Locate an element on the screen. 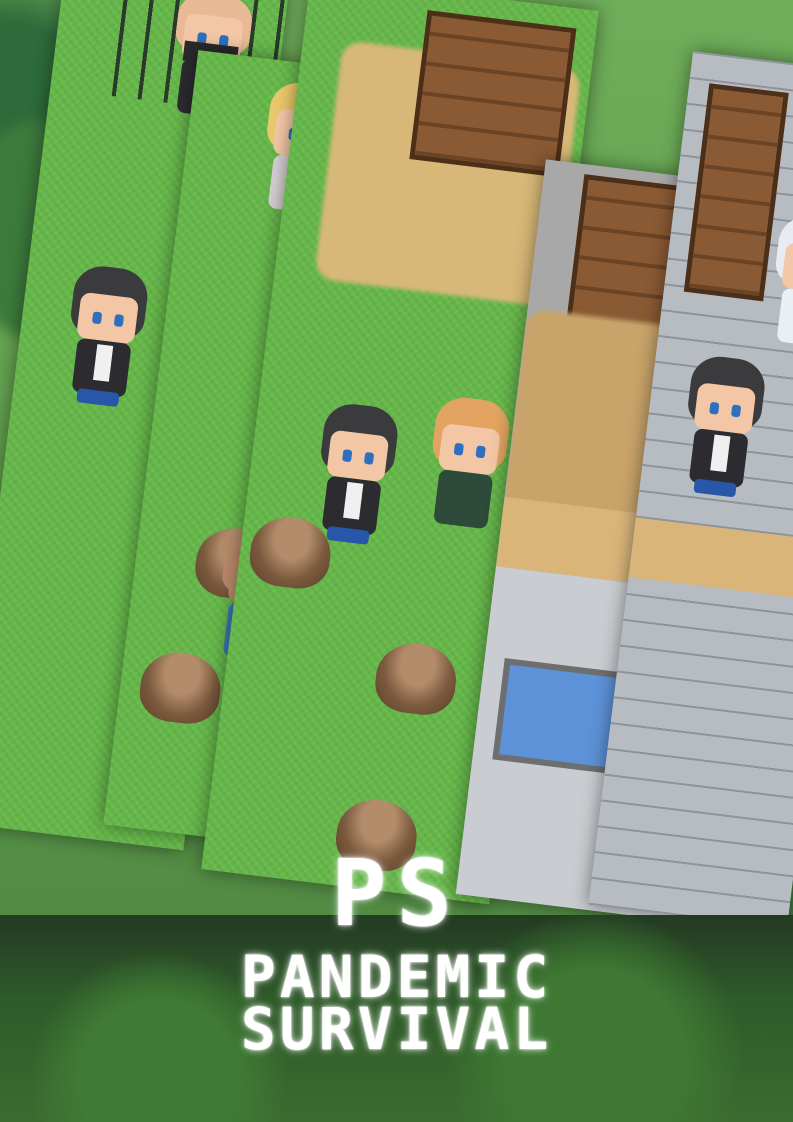 This screenshot has width=793, height=1122. tree-stump is located at coordinates (416, 679).